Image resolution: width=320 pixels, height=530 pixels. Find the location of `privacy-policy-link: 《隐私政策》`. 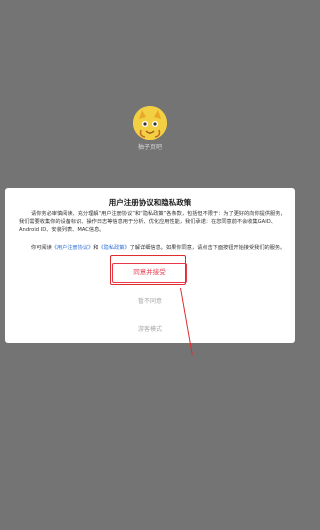

privacy-policy-link: 《隐私政策》 is located at coordinates (113, 248).